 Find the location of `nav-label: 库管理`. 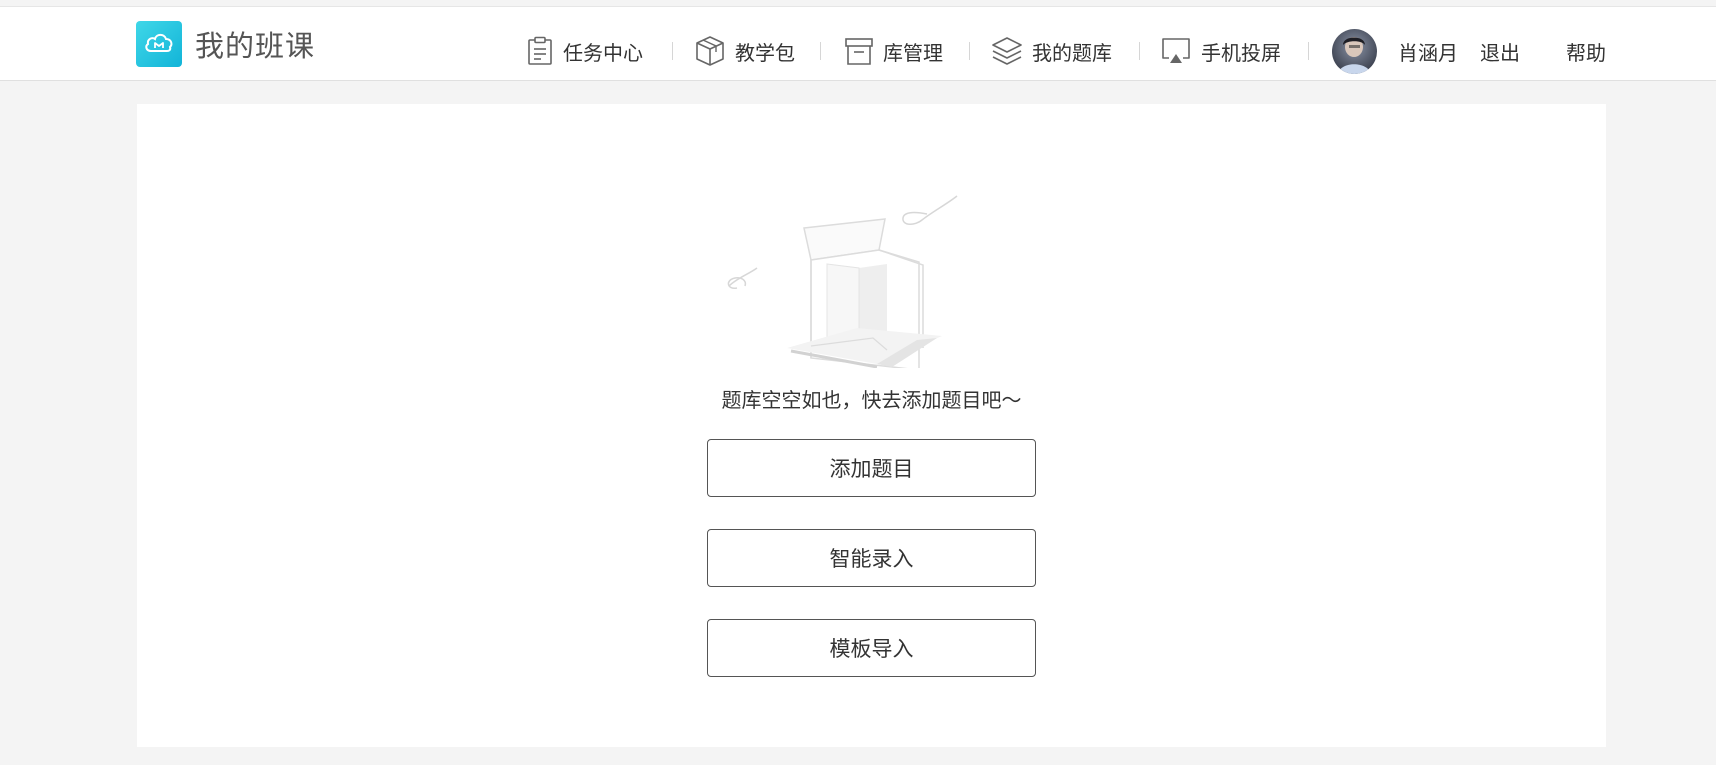

nav-label: 库管理 is located at coordinates (913, 52).